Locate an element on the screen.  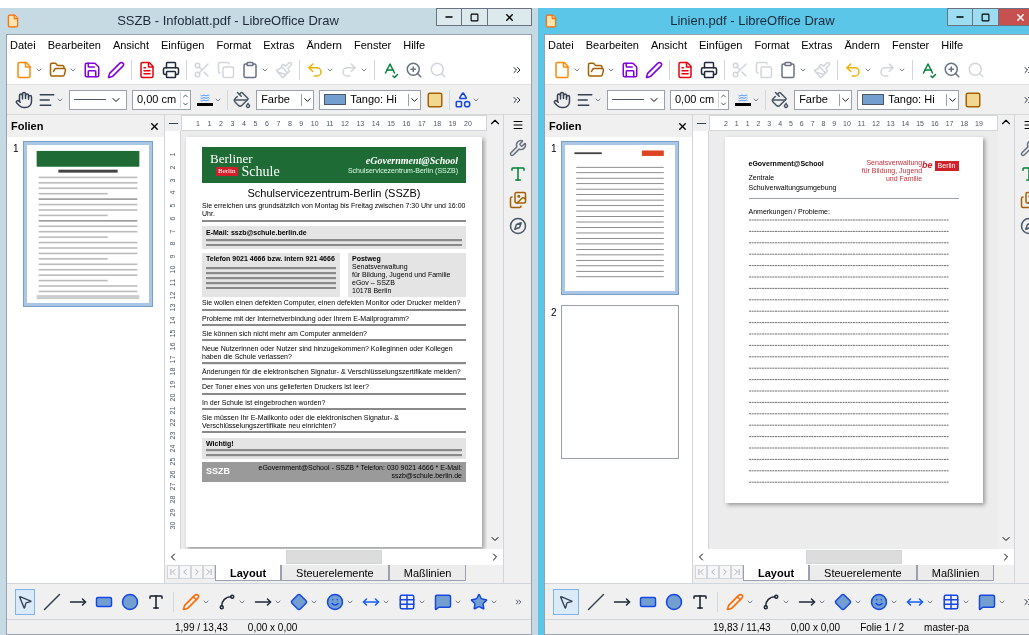
shapes-icon is located at coordinates (463, 99).